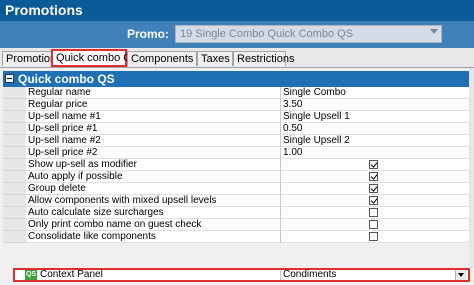 This screenshot has height=285, width=474. I want to click on property-value: 3.50, so click(375, 105).